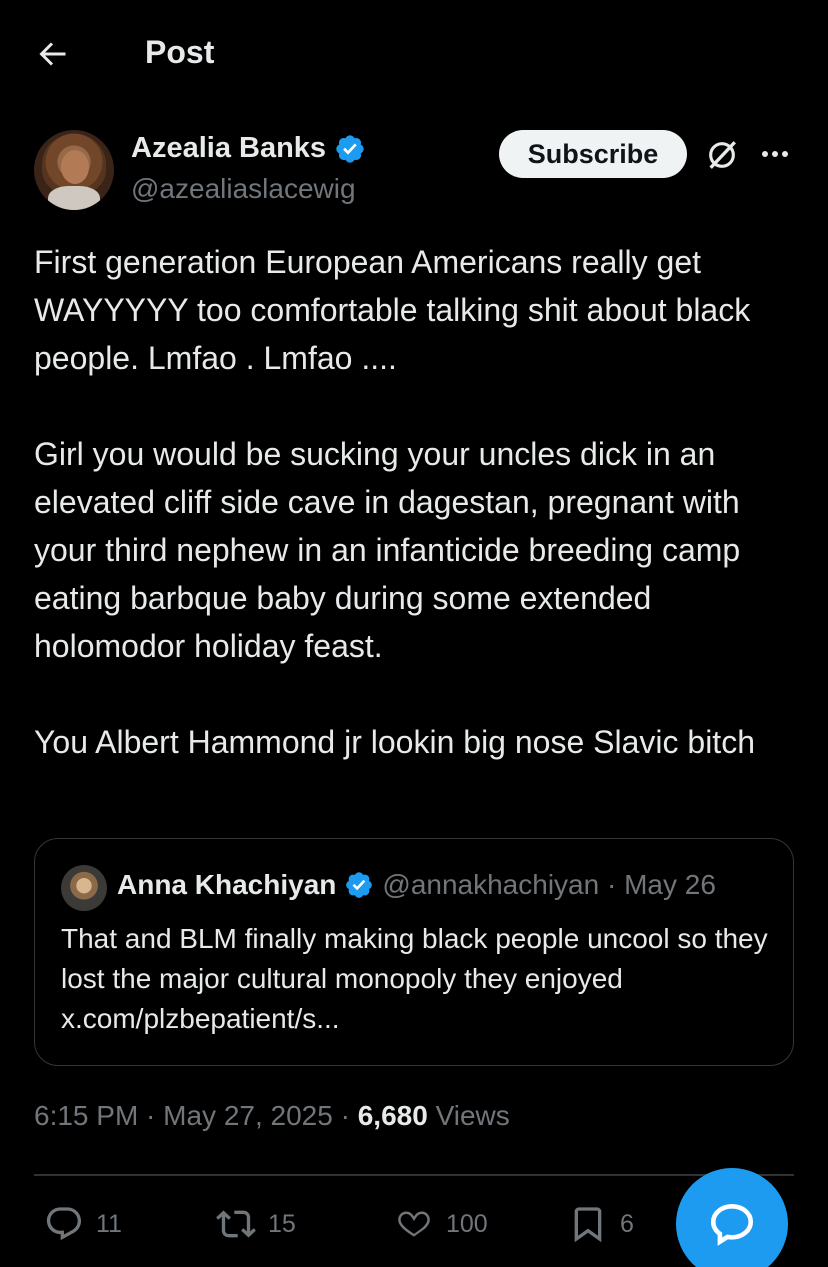 This screenshot has width=828, height=1267. Describe the element at coordinates (236, 1224) in the screenshot. I see `repost-icon` at that location.